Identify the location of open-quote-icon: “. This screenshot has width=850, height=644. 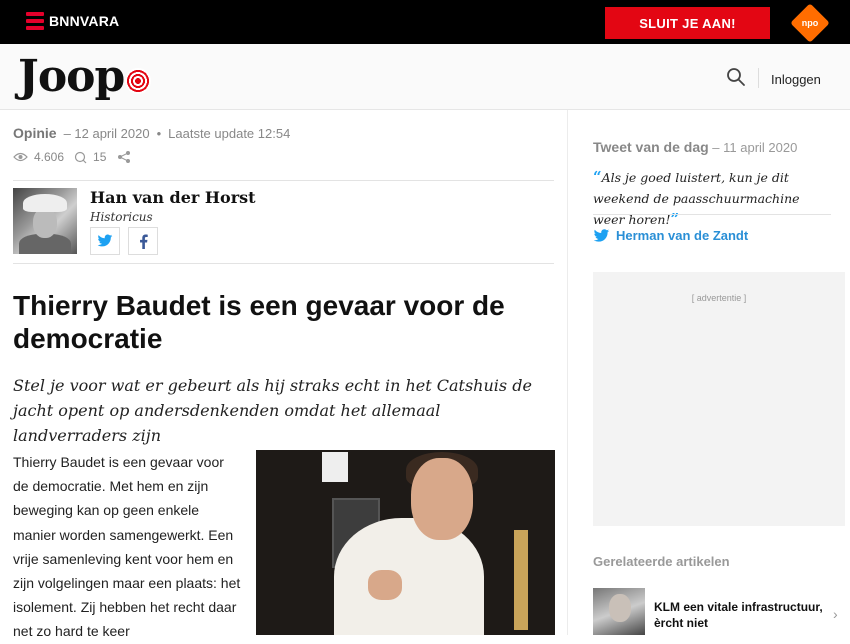
(597, 177).